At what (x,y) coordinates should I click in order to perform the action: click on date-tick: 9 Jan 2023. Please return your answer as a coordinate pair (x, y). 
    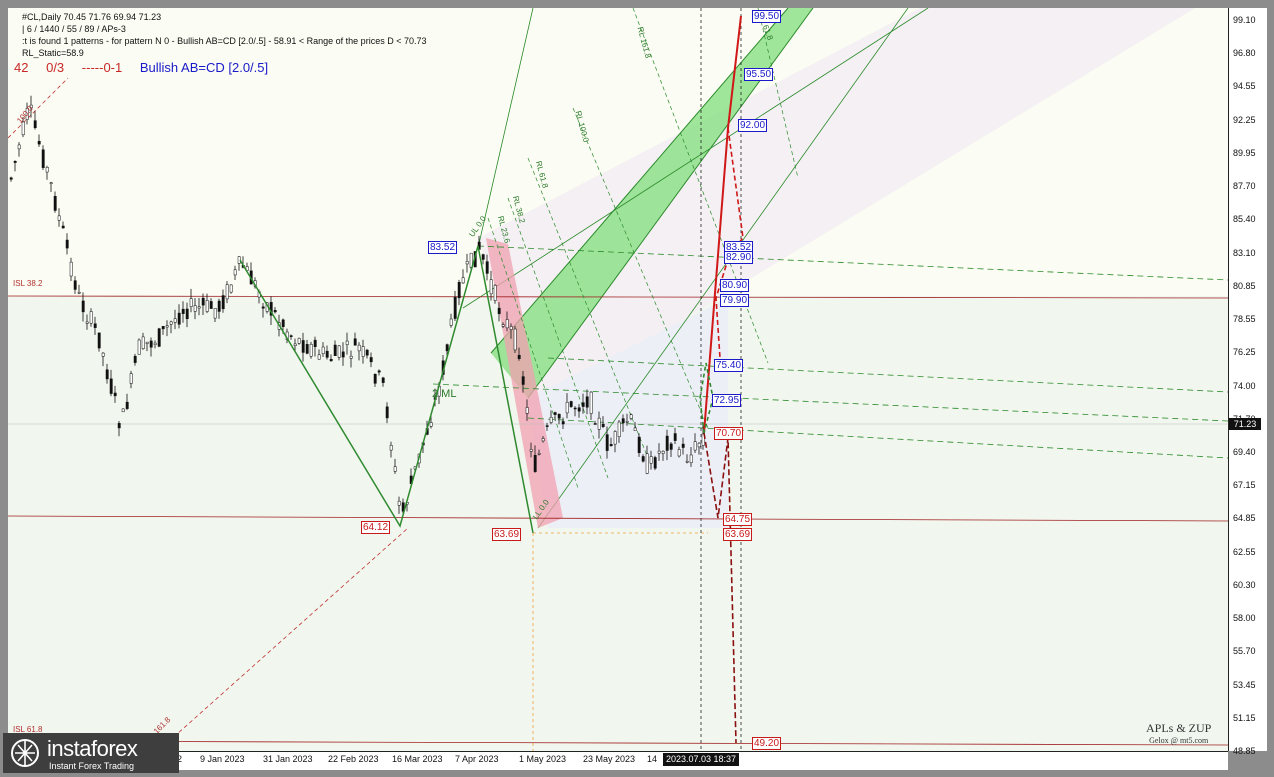
    Looking at the image, I should click on (222, 759).